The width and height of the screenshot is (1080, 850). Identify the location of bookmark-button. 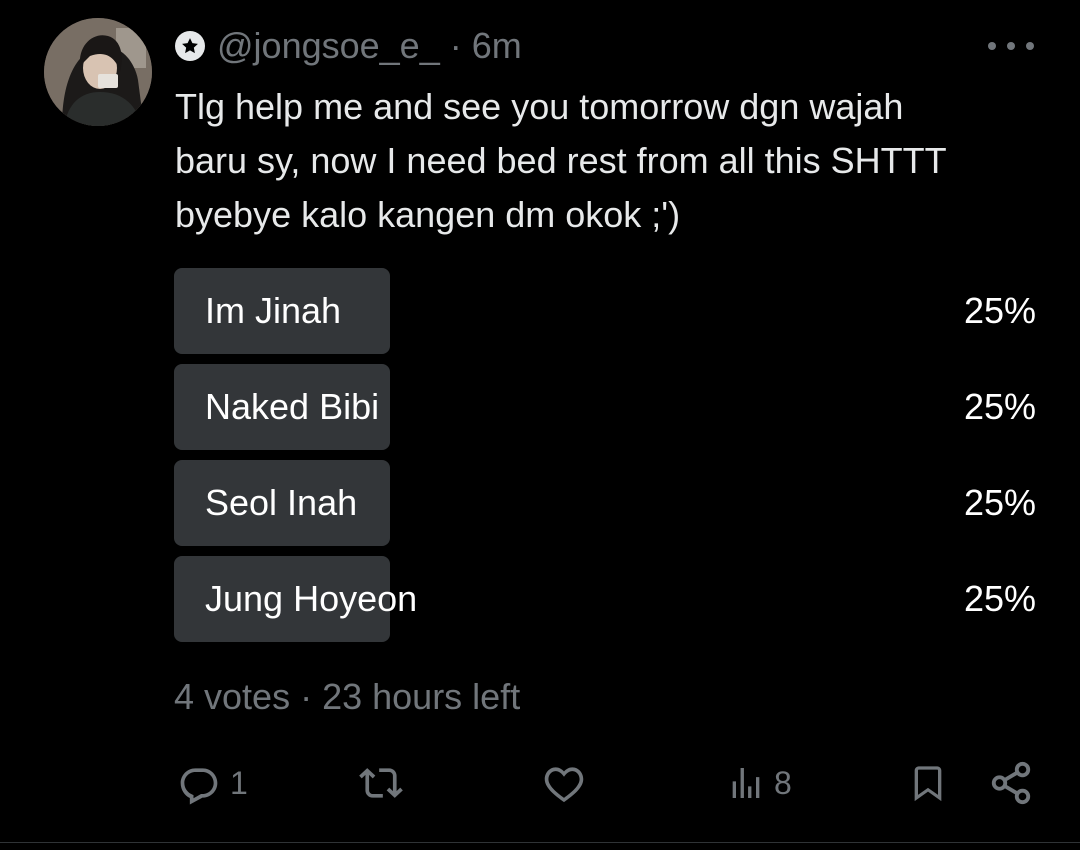
(928, 783).